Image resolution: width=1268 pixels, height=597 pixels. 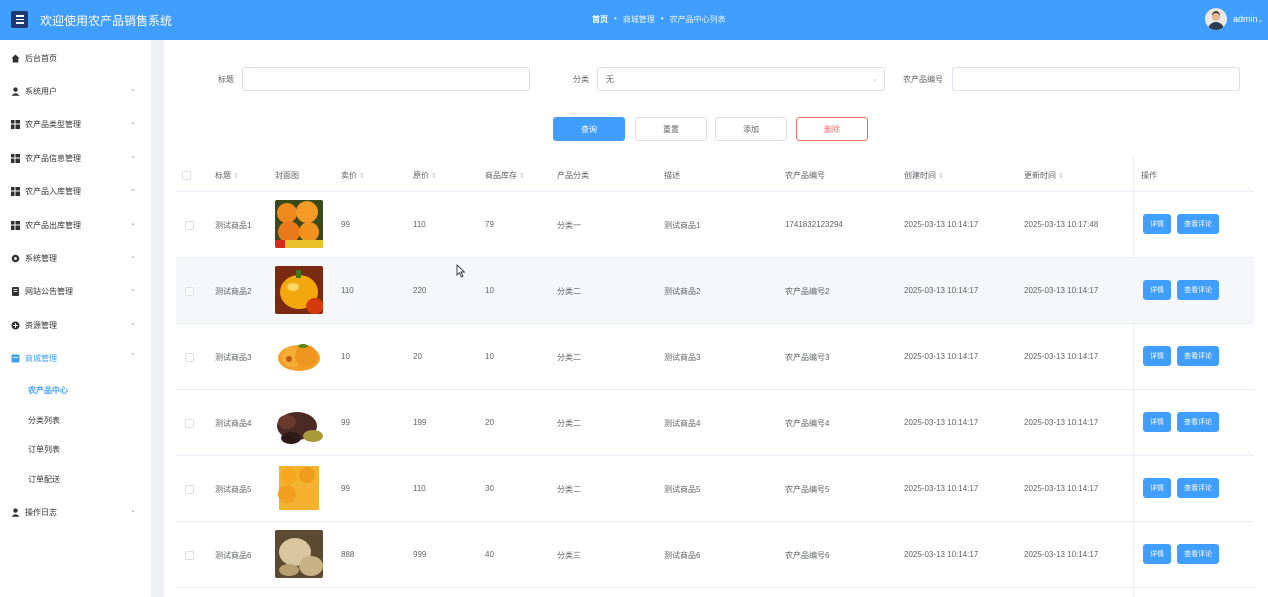 I want to click on product-image-pepper, so click(x=299, y=290).